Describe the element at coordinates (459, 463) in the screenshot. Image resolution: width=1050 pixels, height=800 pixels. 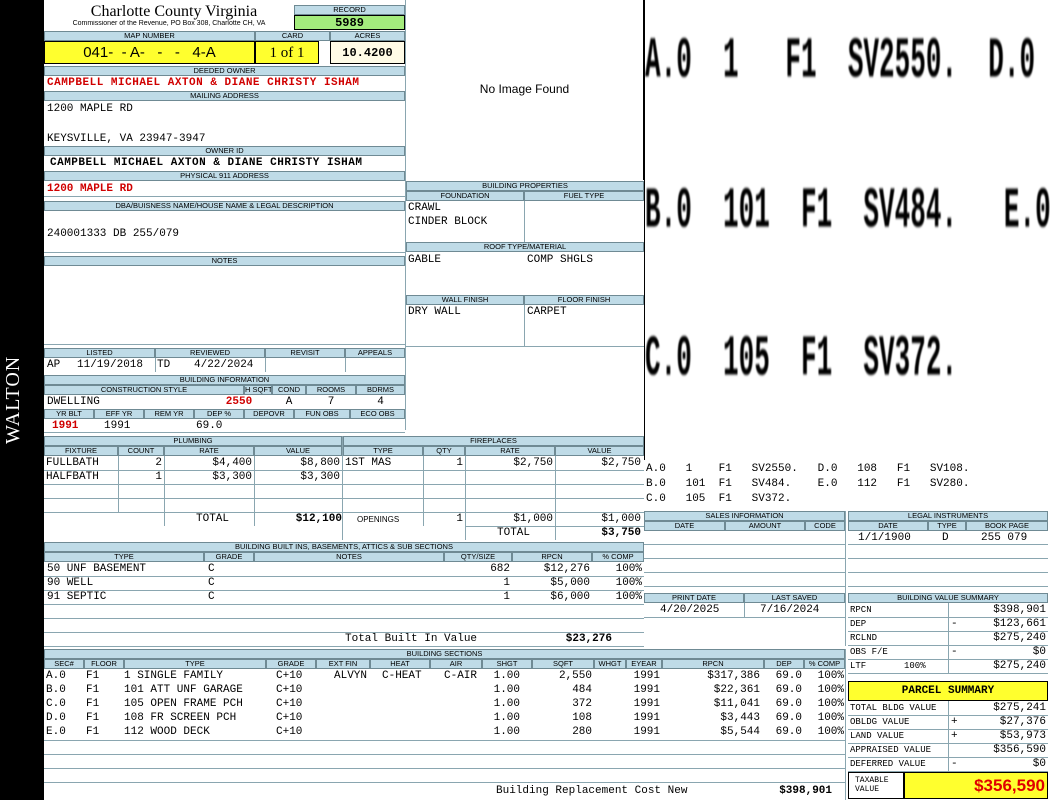
I see `fireplace-qty: 1` at that location.